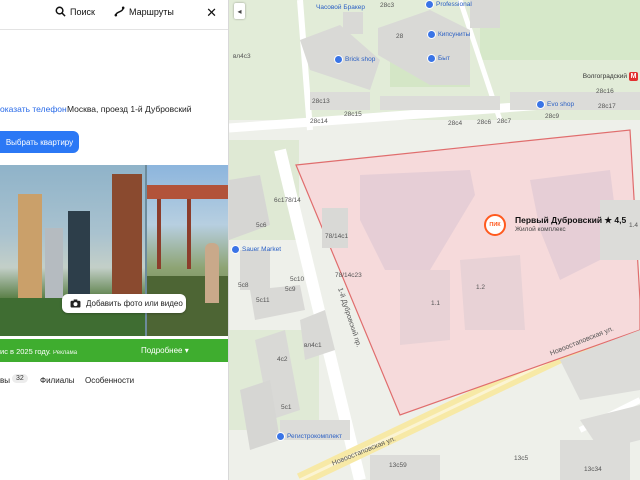  I want to click on map-building-label: 28с4, so click(455, 123).